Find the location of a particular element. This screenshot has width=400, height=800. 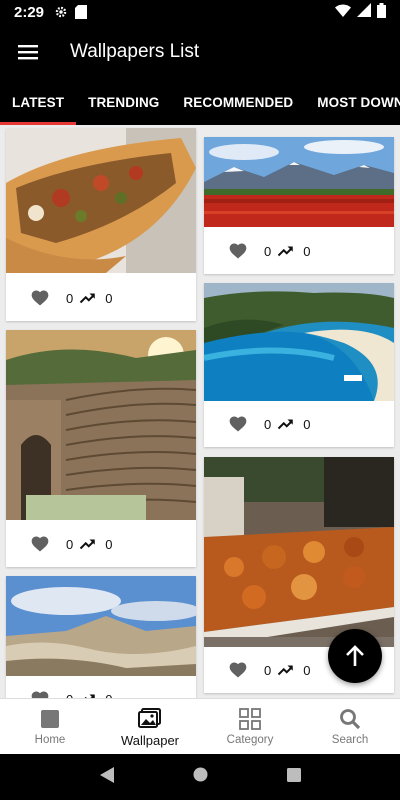

nav-wallpaper: Wallpaper is located at coordinates (150, 726).